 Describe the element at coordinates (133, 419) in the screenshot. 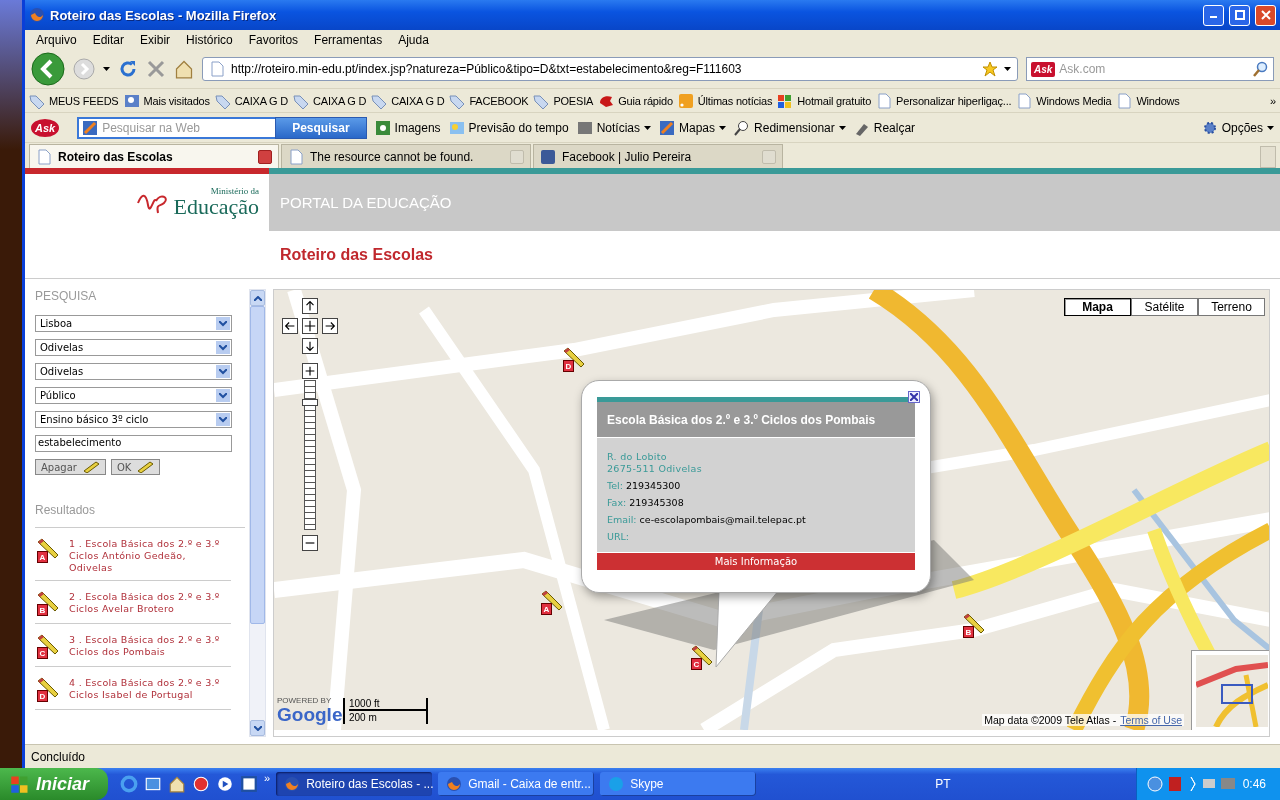

I see `dropdown: Ensino básico 3º ciclo` at that location.